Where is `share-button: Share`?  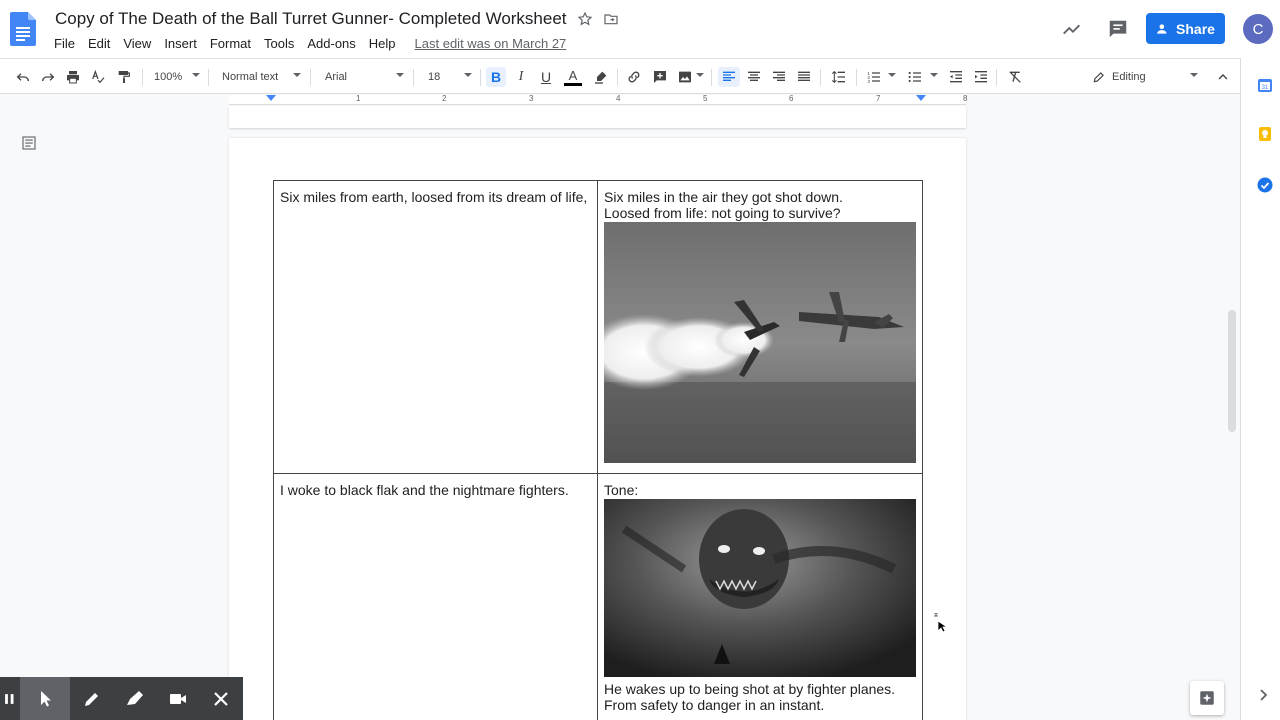
share-button: Share is located at coordinates (1185, 28).